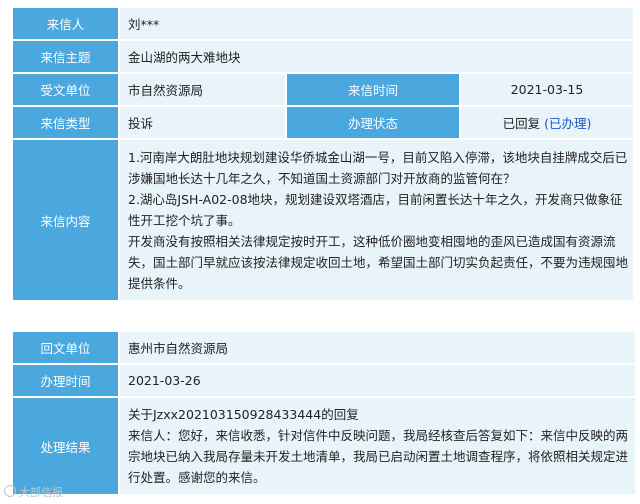 The height and width of the screenshot is (504, 640). I want to click on sender-value: 刘***, so click(377, 23).